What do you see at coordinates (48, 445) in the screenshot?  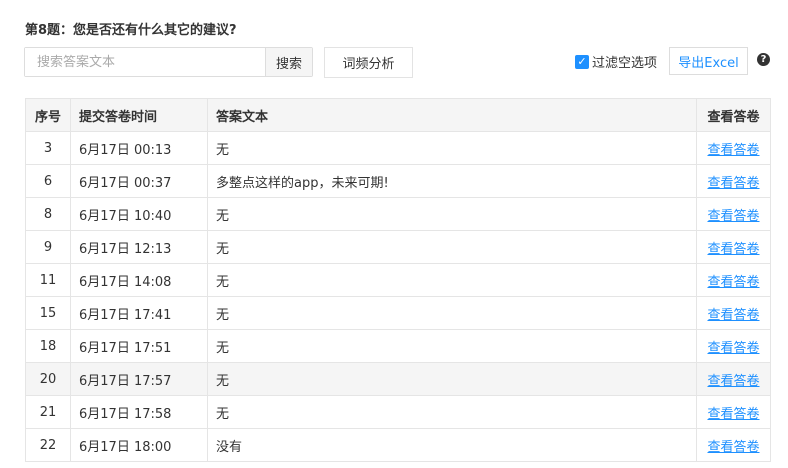 I see `row-no: 22` at bounding box center [48, 445].